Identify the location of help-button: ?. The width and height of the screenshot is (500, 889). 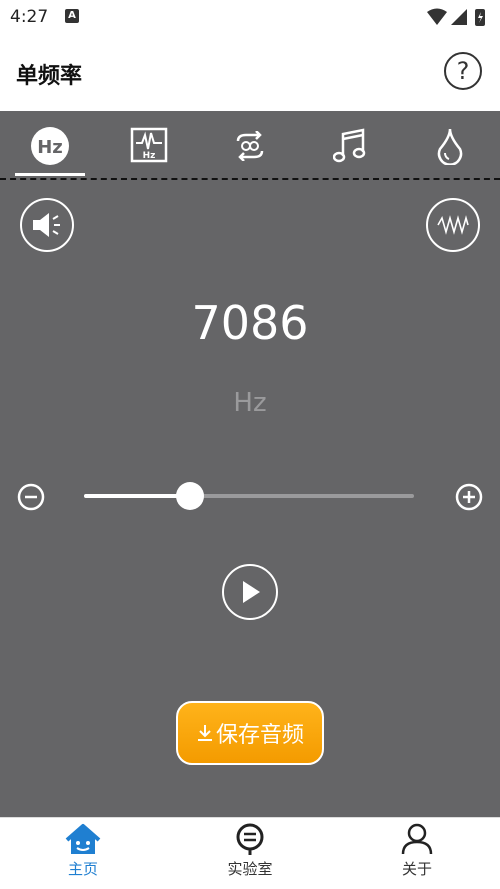
(463, 71).